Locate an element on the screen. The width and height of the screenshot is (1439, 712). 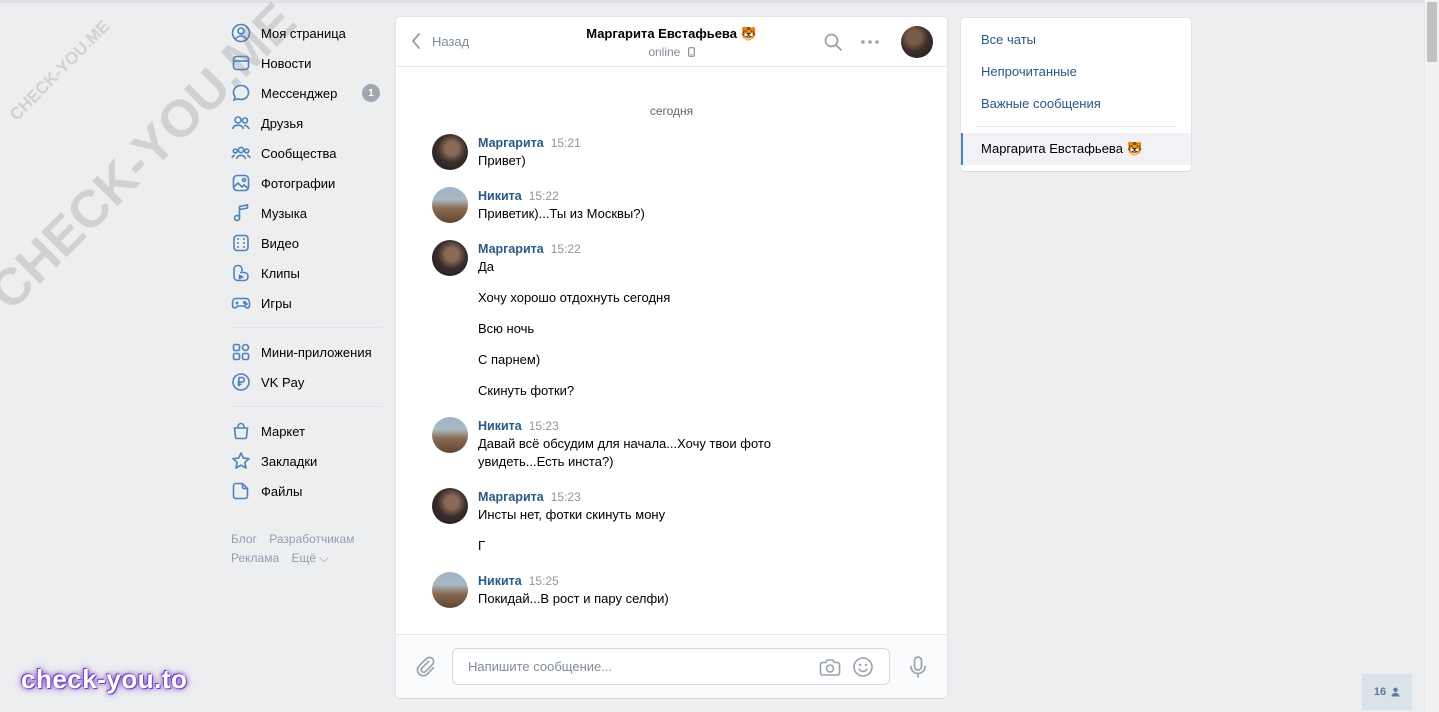
apps-grid-icon is located at coordinates (241, 352).